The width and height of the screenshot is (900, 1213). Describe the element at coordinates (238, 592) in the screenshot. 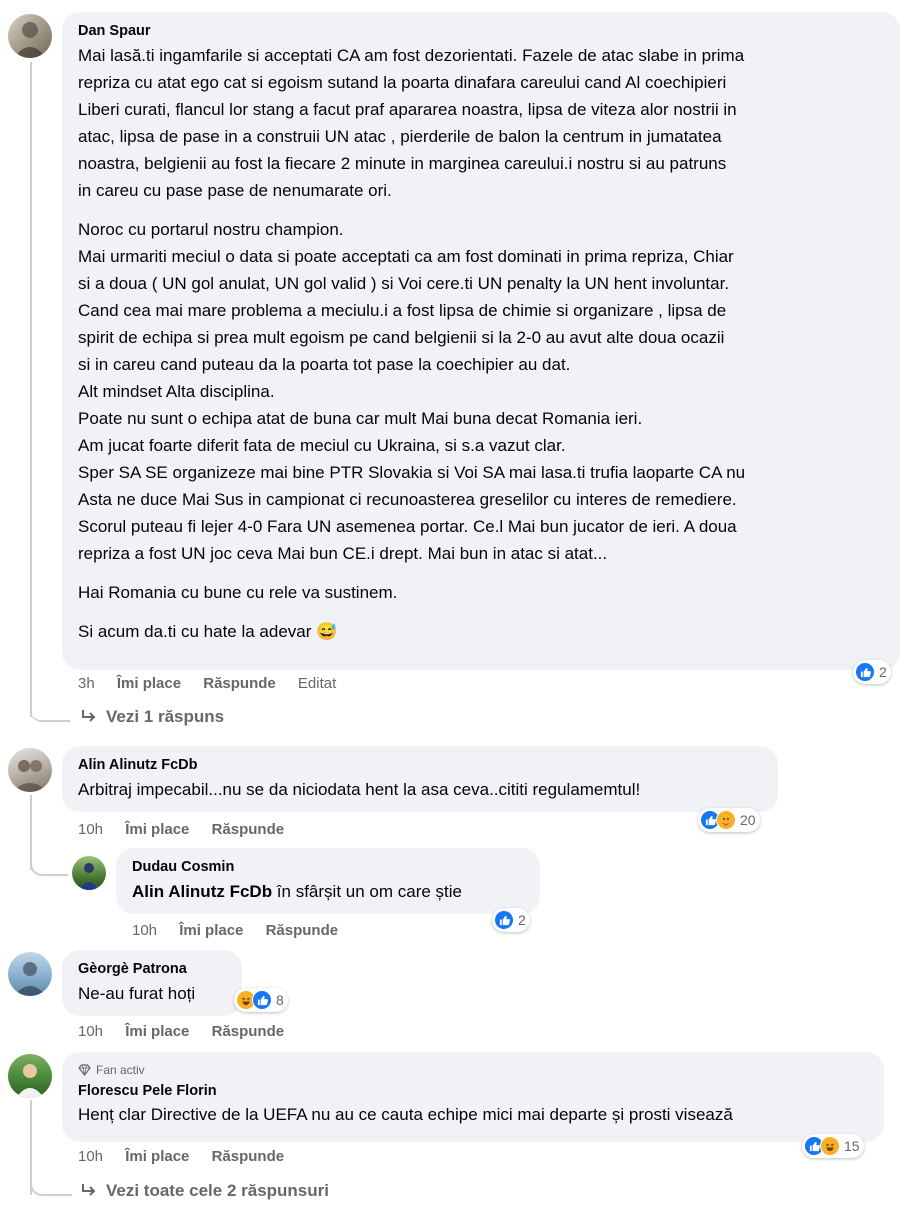

I see `comment-line: Hai Romania cu bune cu rele va sustinem.` at that location.